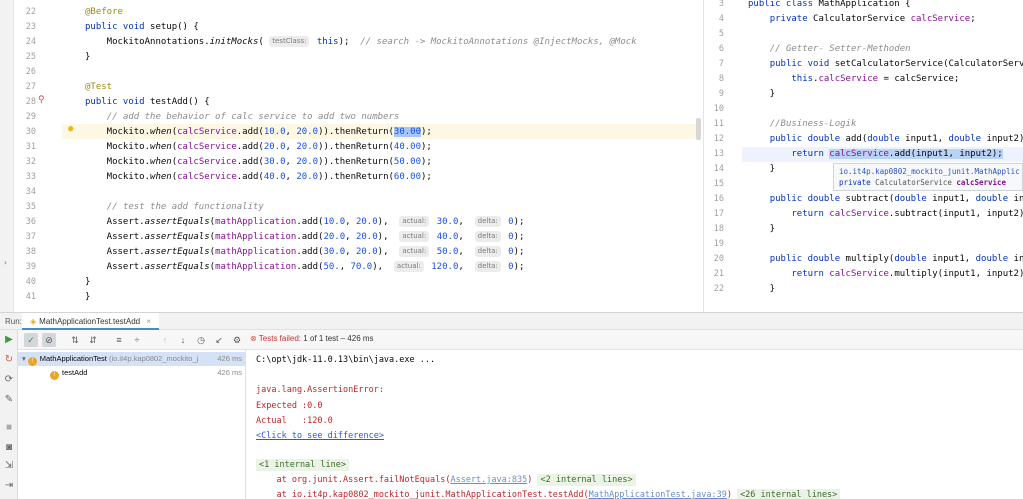 The width and height of the screenshot is (1023, 499). Describe the element at coordinates (183, 340) in the screenshot. I see `next-failed-icon: ↓` at that location.